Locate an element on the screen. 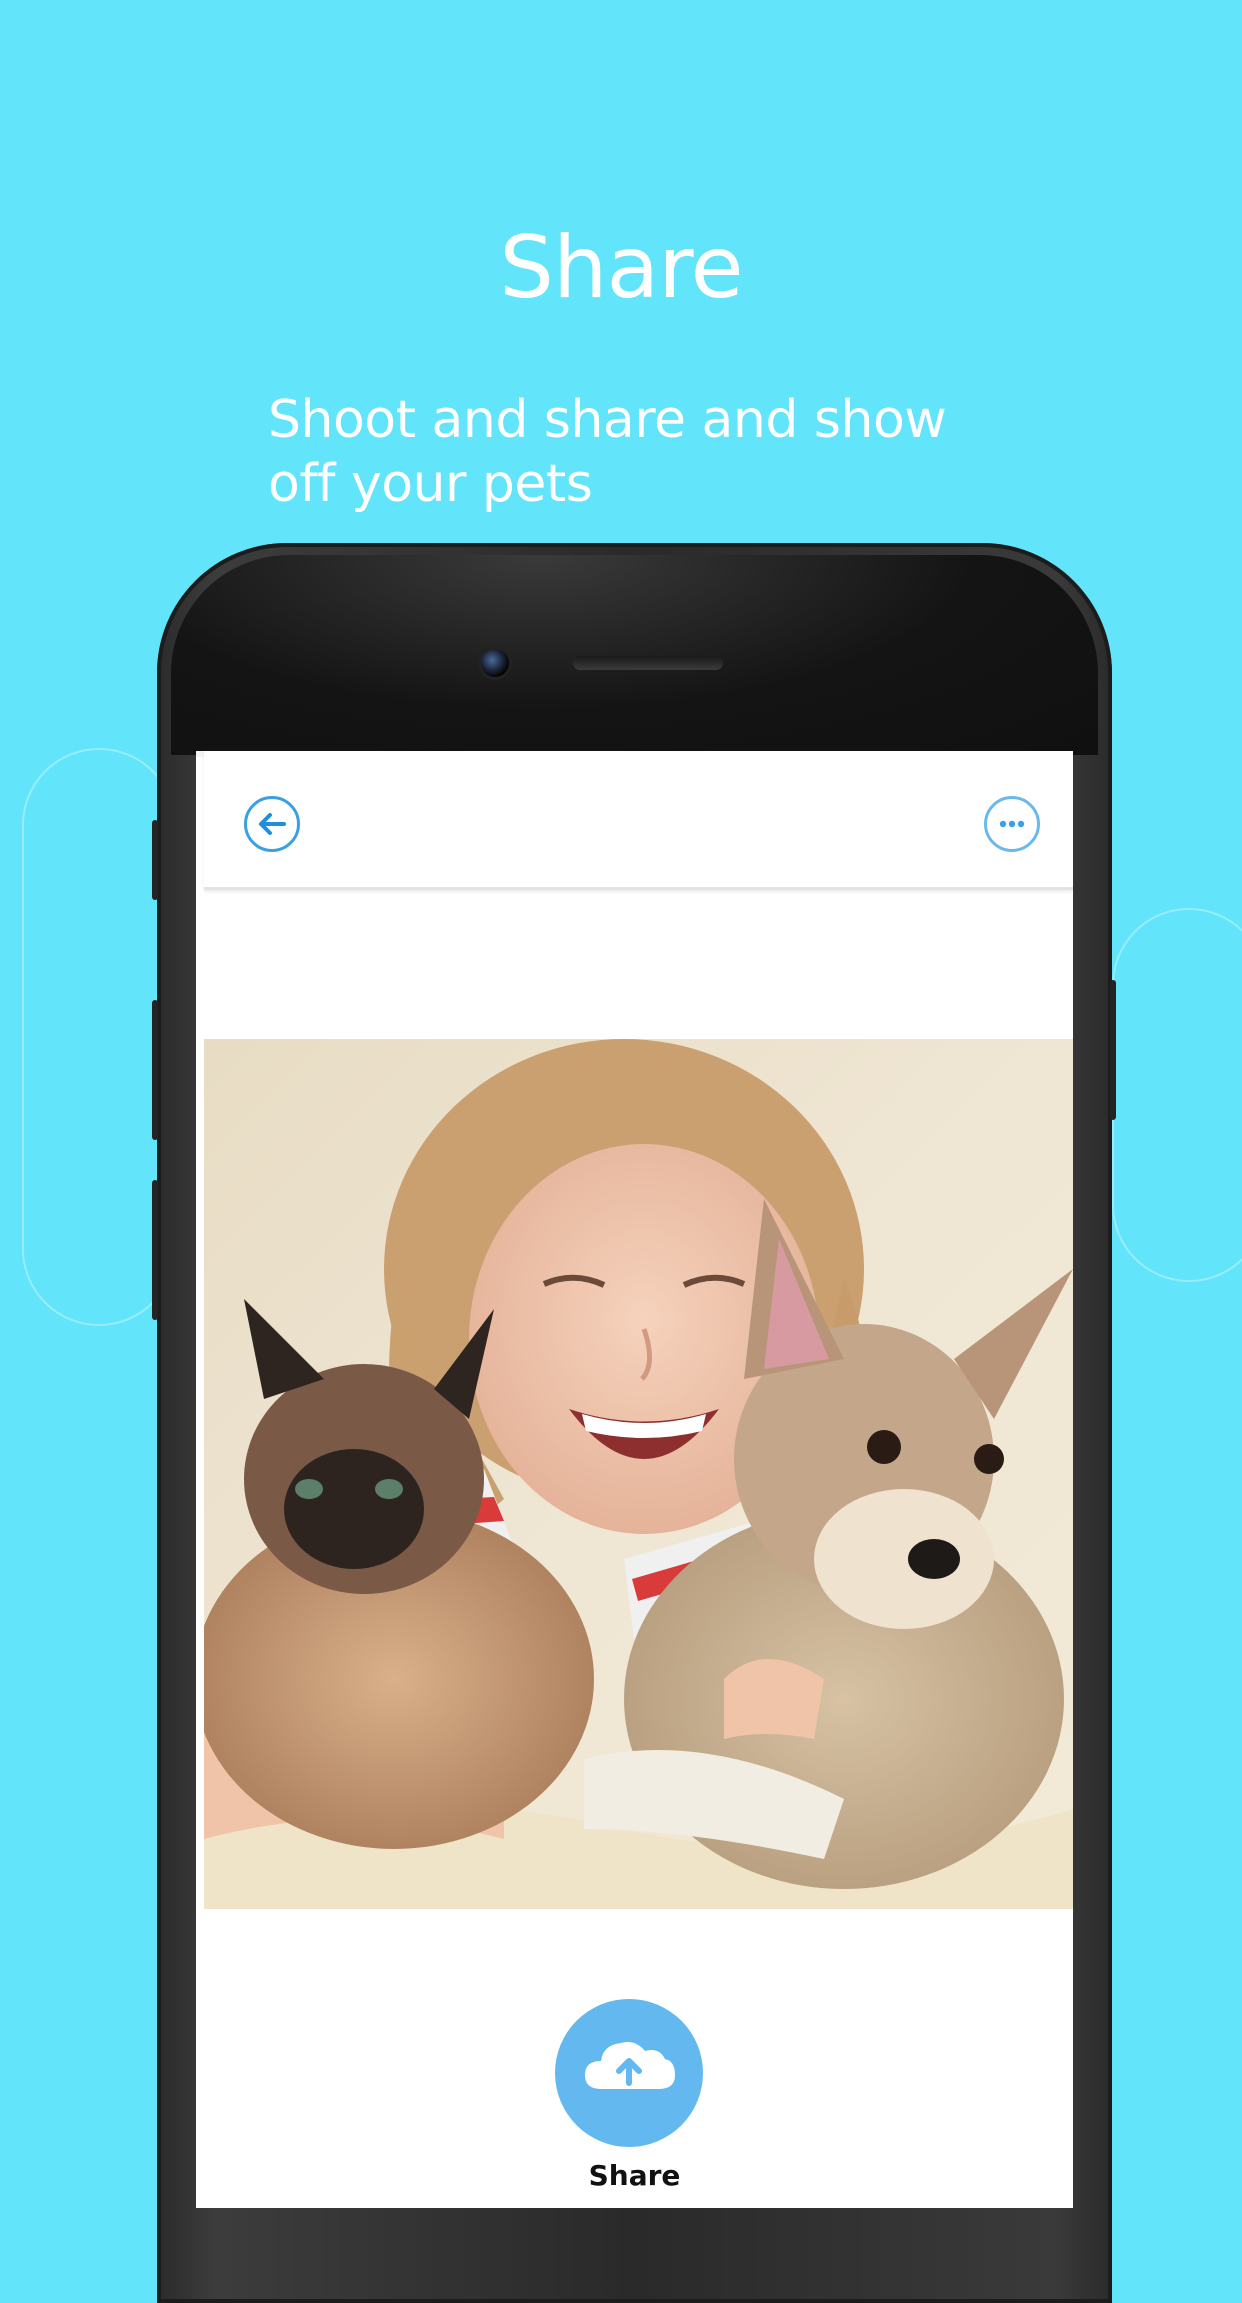 The width and height of the screenshot is (1242, 2303). ellipsis-circle-icon is located at coordinates (1012, 824).